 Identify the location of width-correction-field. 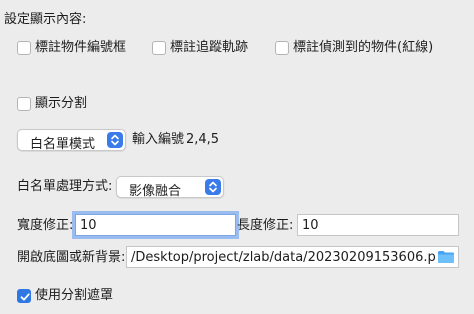
(155, 225).